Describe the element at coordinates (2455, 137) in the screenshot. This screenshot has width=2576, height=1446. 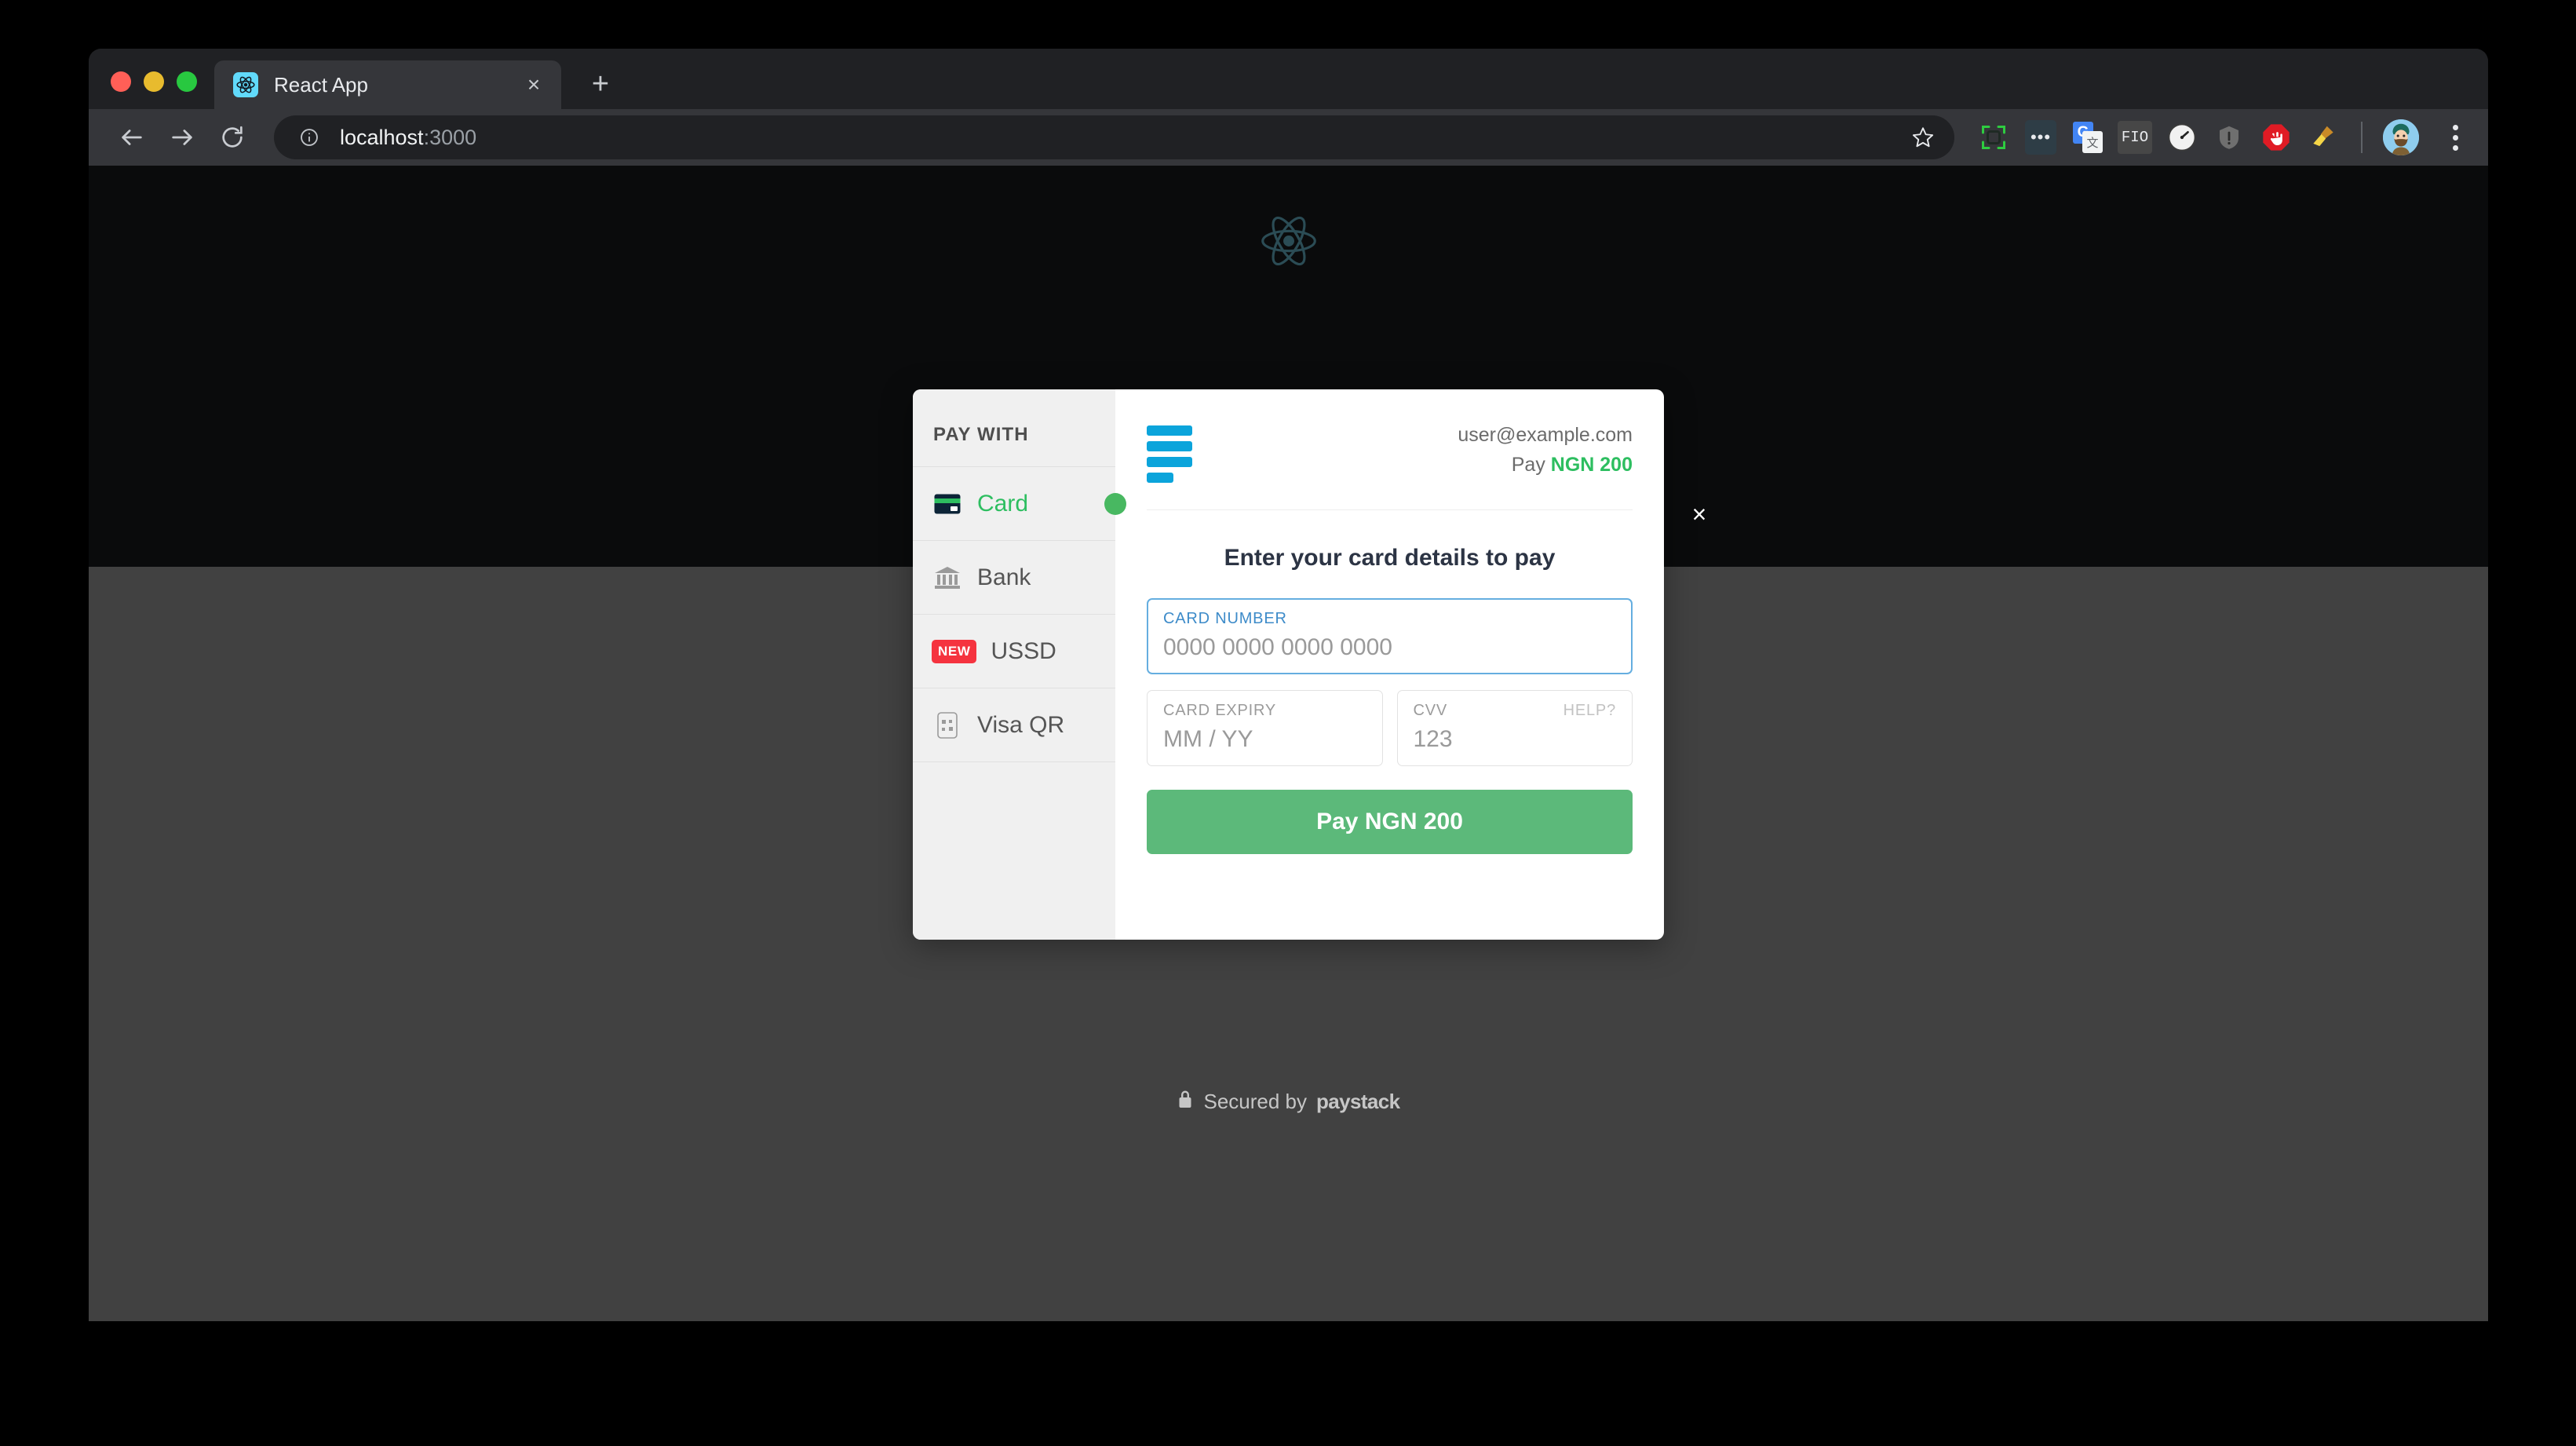
I see `three-dot-menu-icon` at that location.